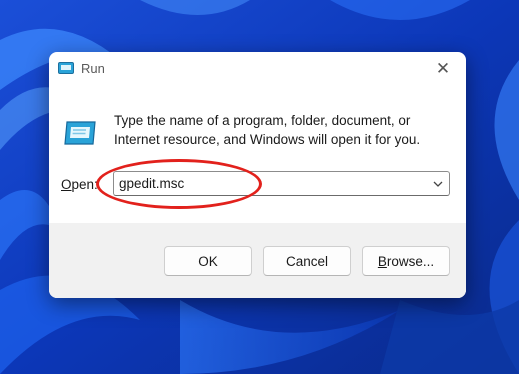  I want to click on close-button: ✕, so click(443, 69).